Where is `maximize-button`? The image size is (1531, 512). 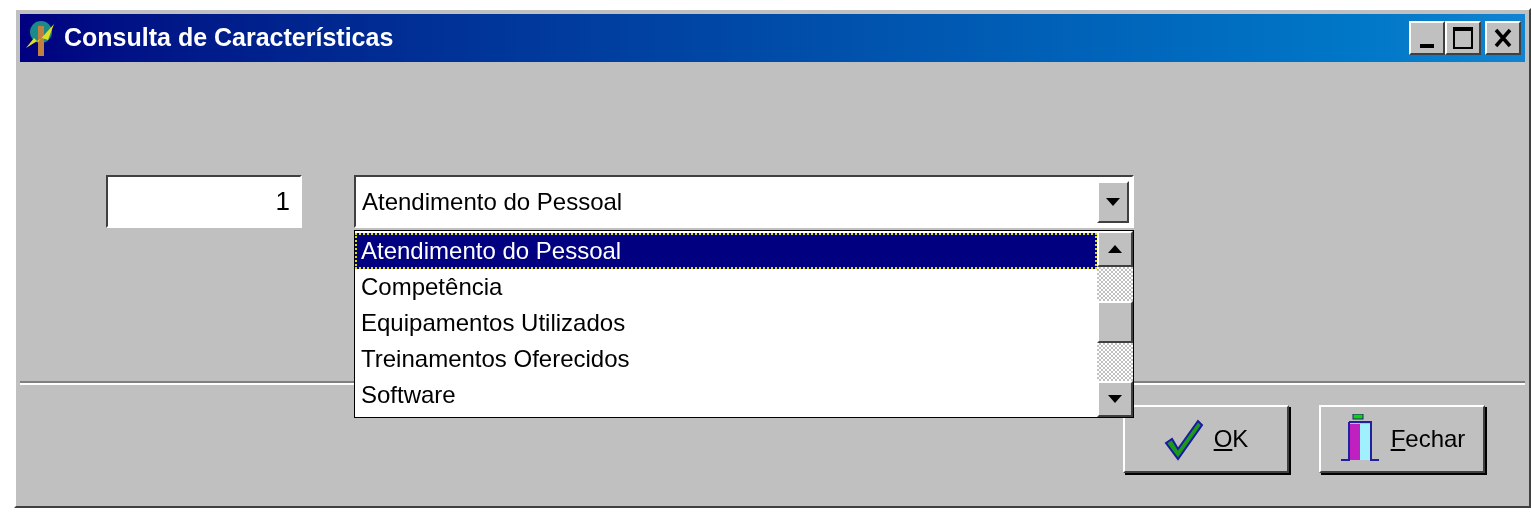
maximize-button is located at coordinates (1463, 38).